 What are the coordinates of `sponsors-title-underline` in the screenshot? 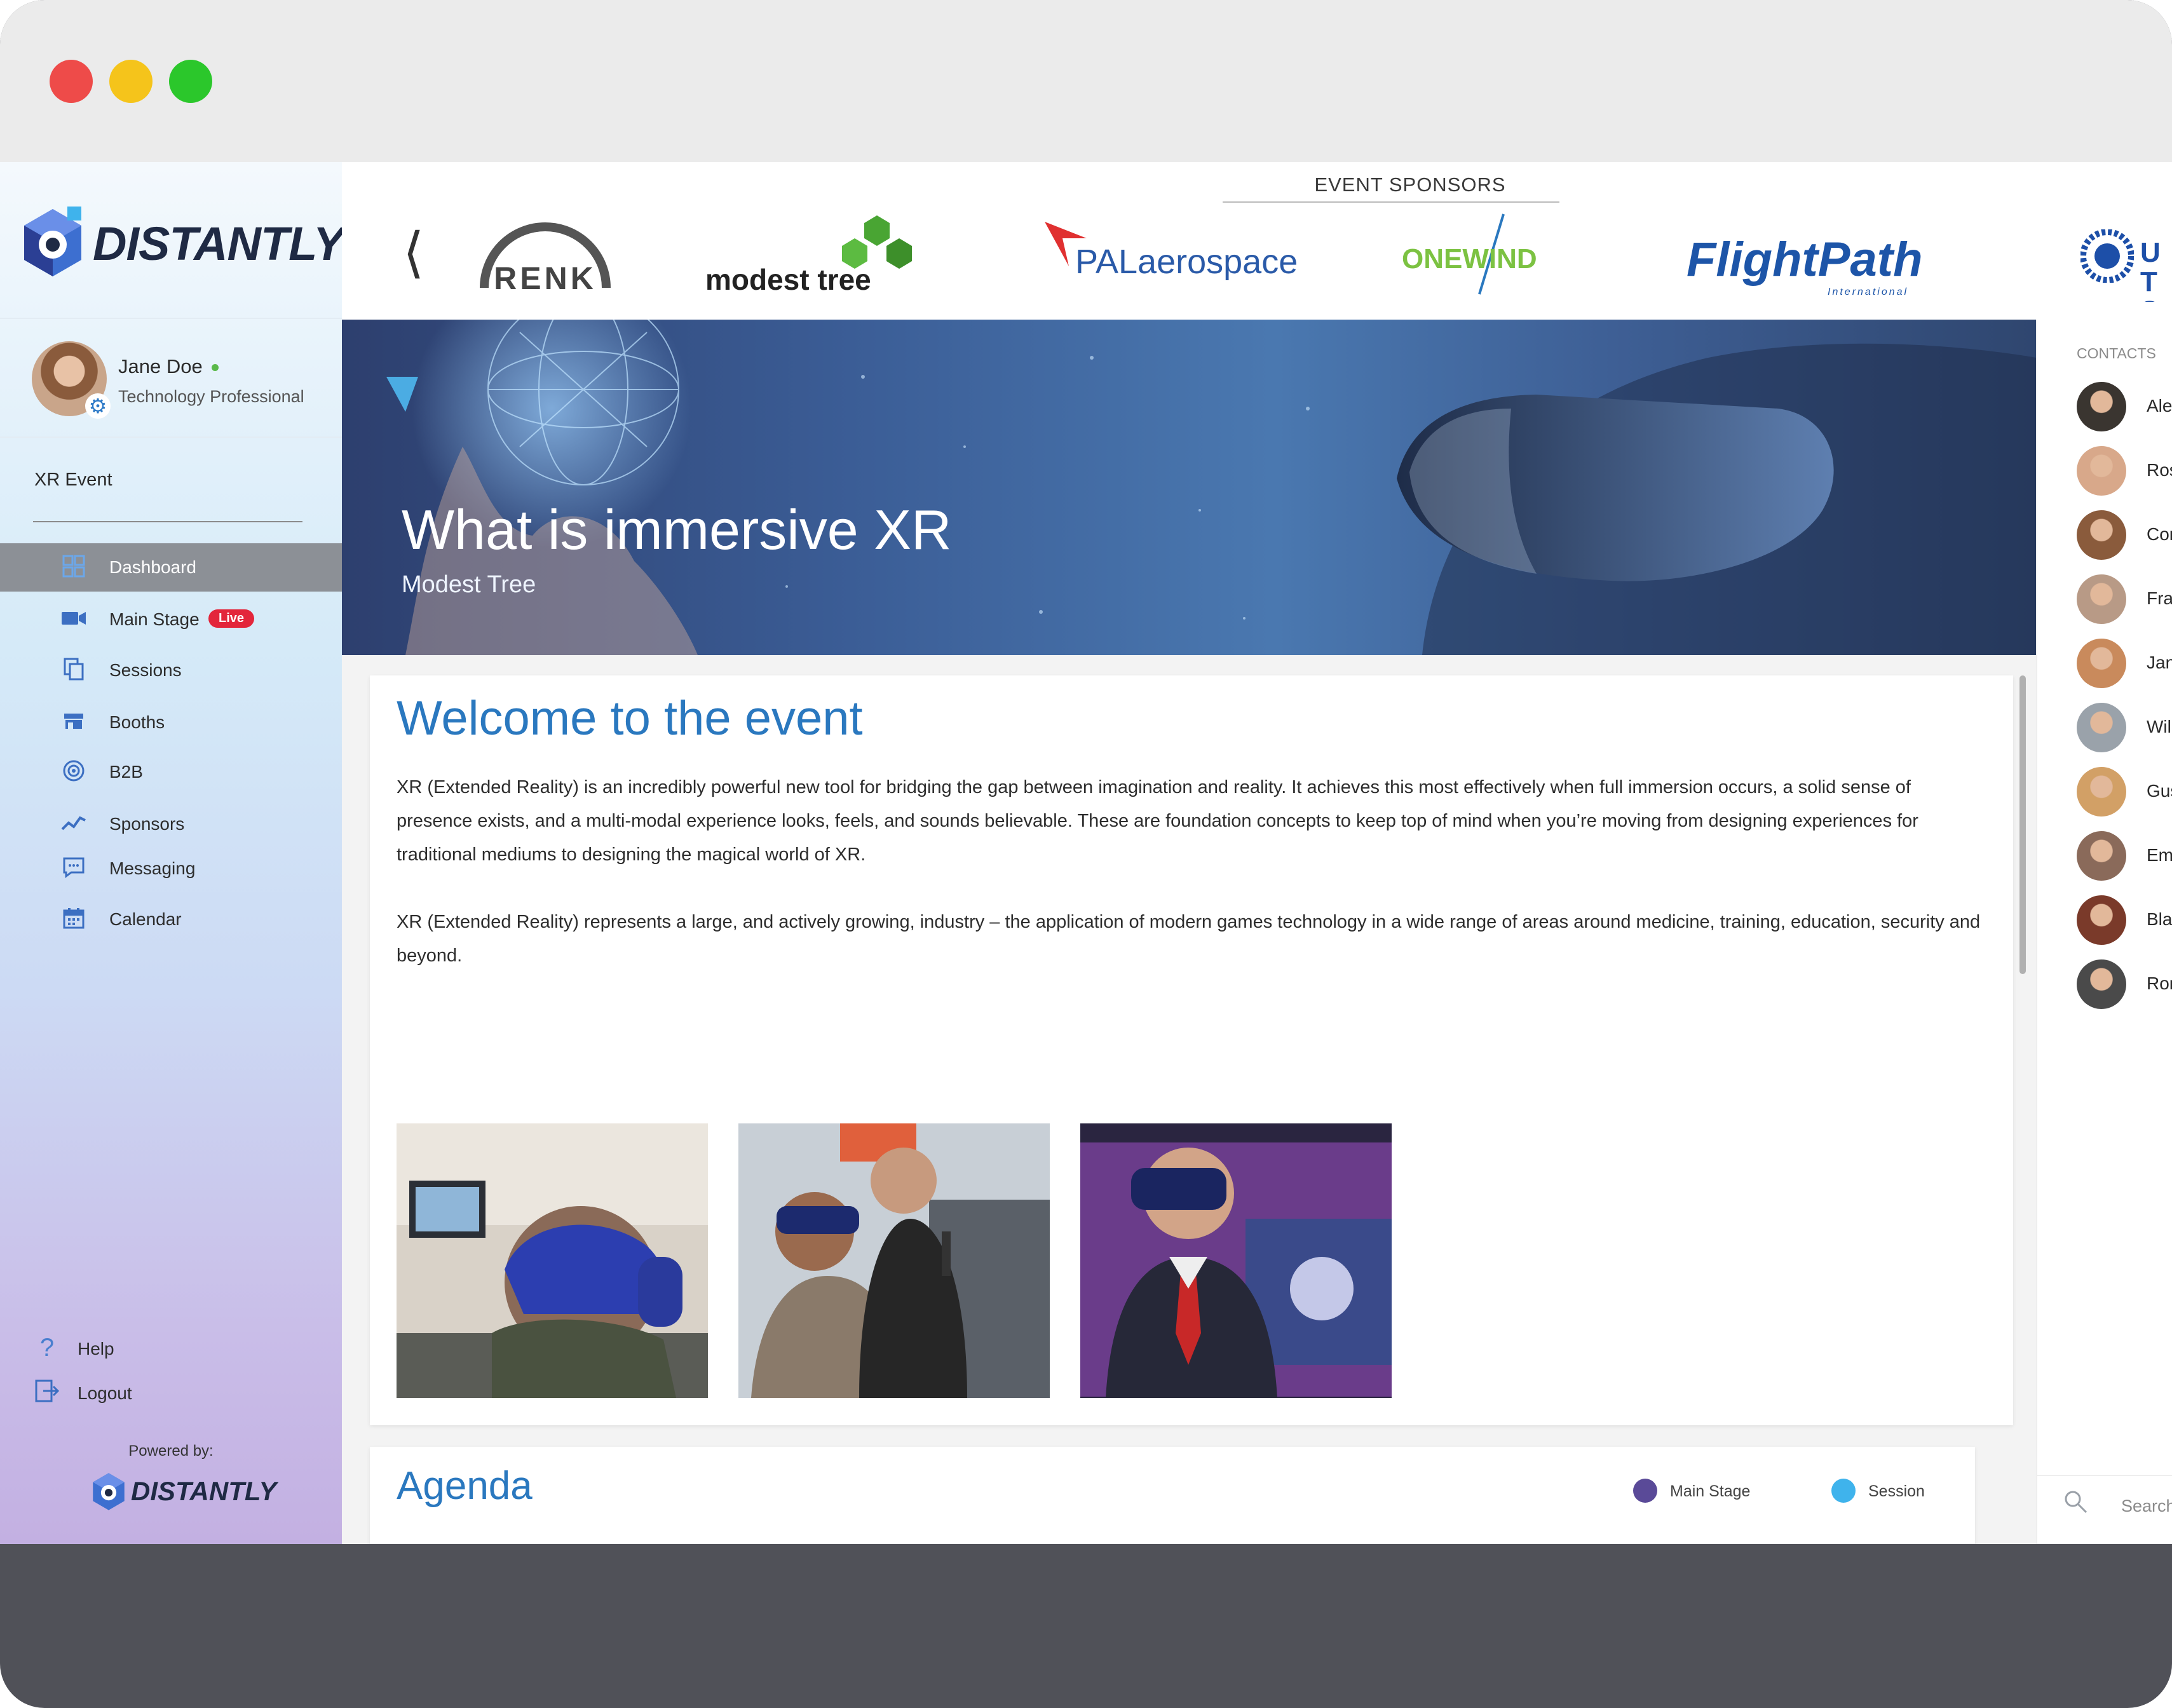 It's located at (1391, 202).